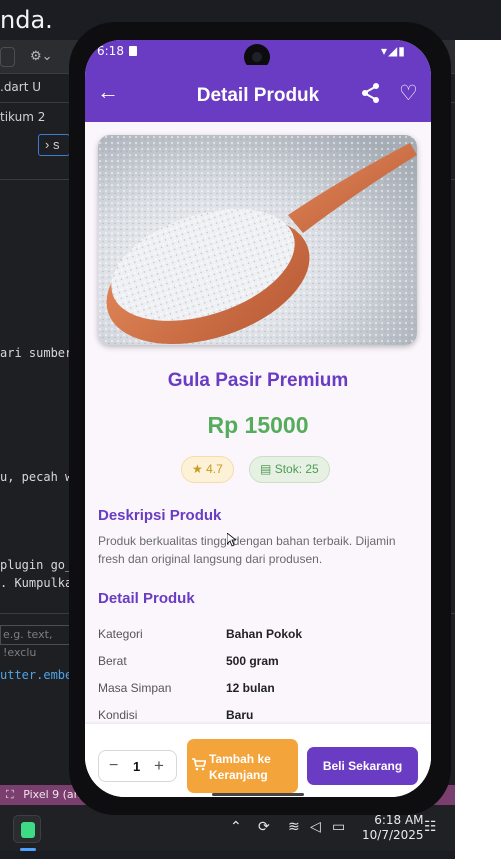 The image size is (501, 859). What do you see at coordinates (258, 93) in the screenshot?
I see `app-bar: ← Detail Produk ♡` at bounding box center [258, 93].